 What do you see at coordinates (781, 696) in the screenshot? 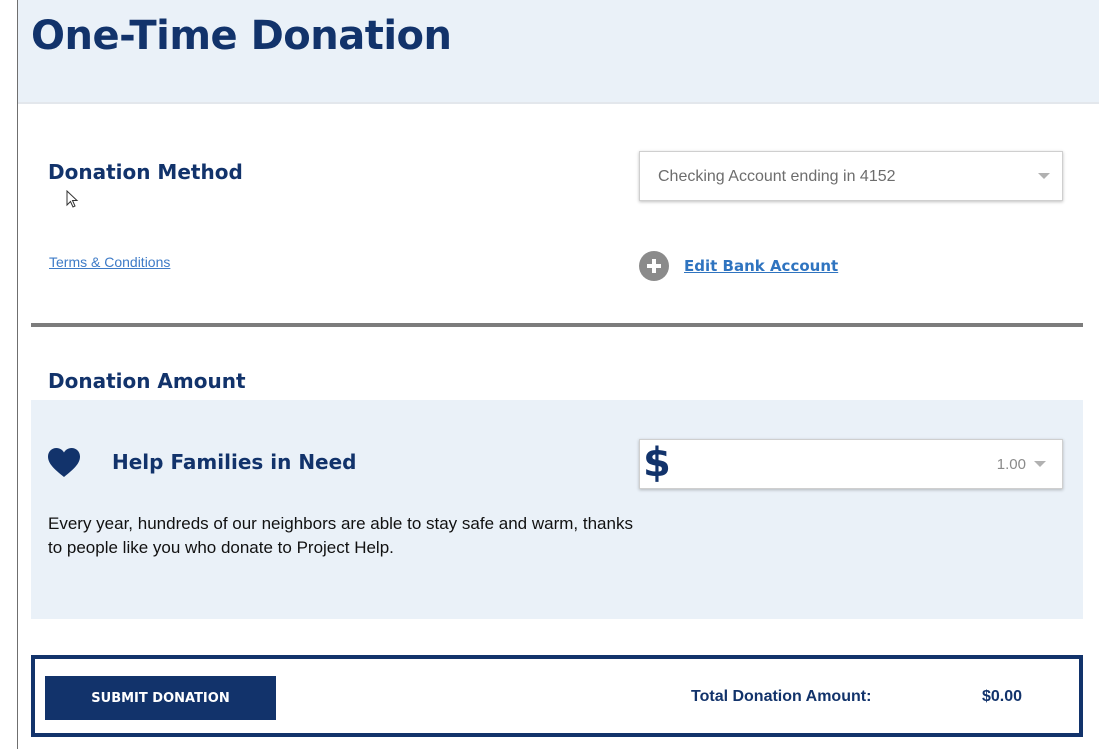
I see `total-donation-label: Total Donation Amount:` at bounding box center [781, 696].